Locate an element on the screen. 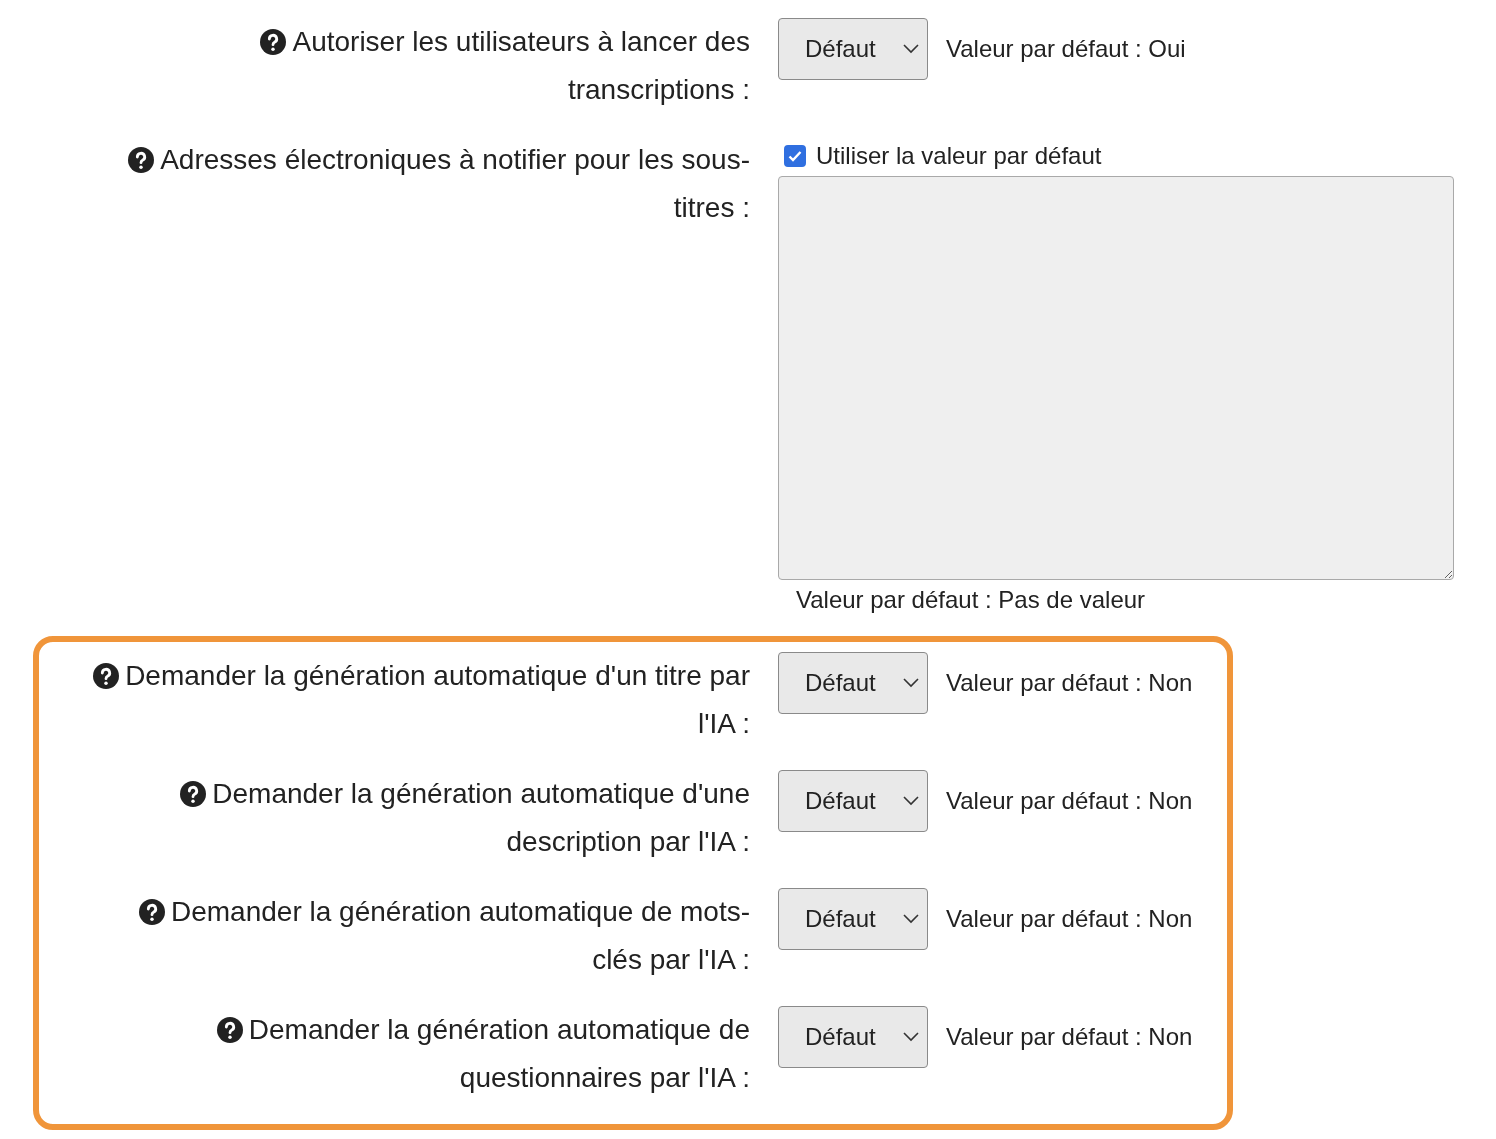 The image size is (1496, 1139). setting-label: Demander la génération automatique d'une description par l'IA : is located at coordinates (420, 818).